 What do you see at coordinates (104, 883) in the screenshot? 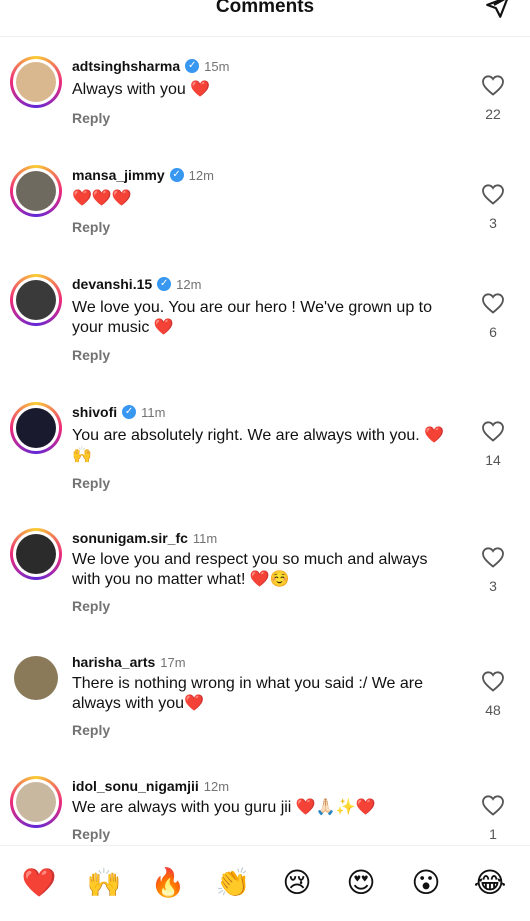
I see `reaction-raised-hands-emoji: 🙌` at bounding box center [104, 883].